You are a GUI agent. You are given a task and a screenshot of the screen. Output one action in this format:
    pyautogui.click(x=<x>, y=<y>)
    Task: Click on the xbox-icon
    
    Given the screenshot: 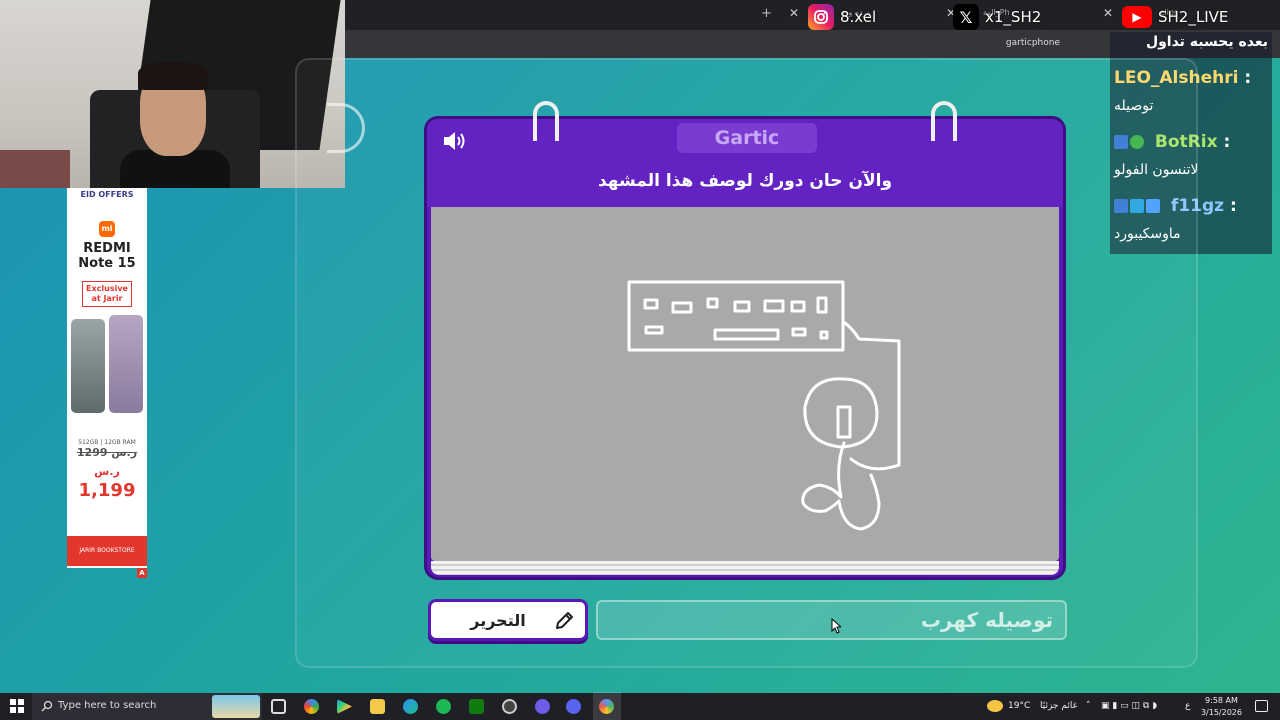 What is the action you would take?
    pyautogui.click(x=476, y=706)
    